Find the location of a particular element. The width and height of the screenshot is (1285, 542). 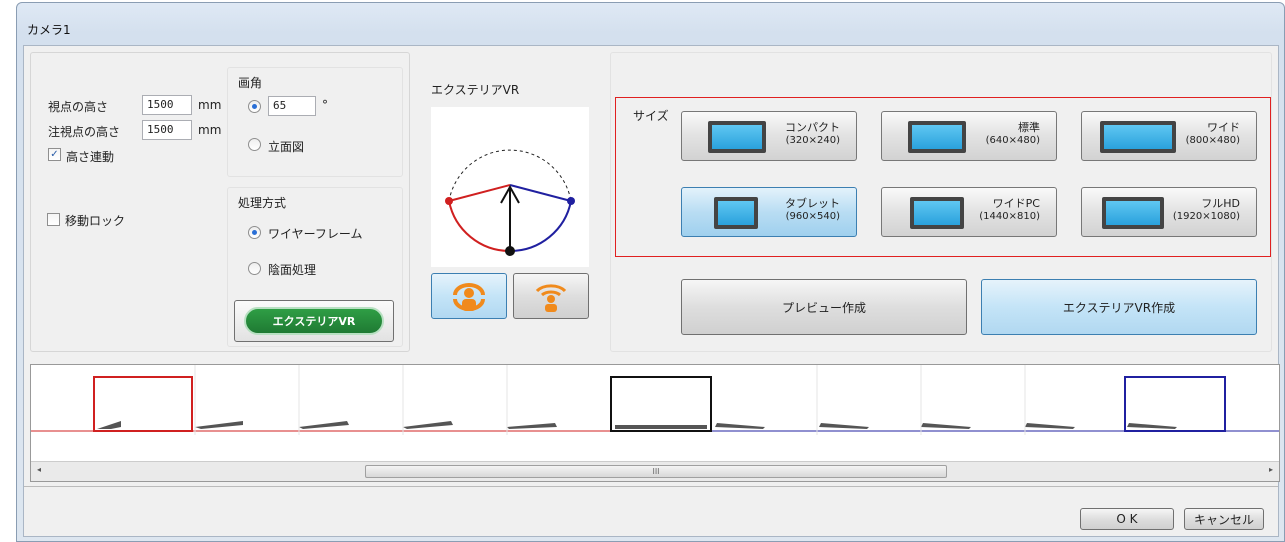

link-height-label: 高さ連動 is located at coordinates (90, 157).